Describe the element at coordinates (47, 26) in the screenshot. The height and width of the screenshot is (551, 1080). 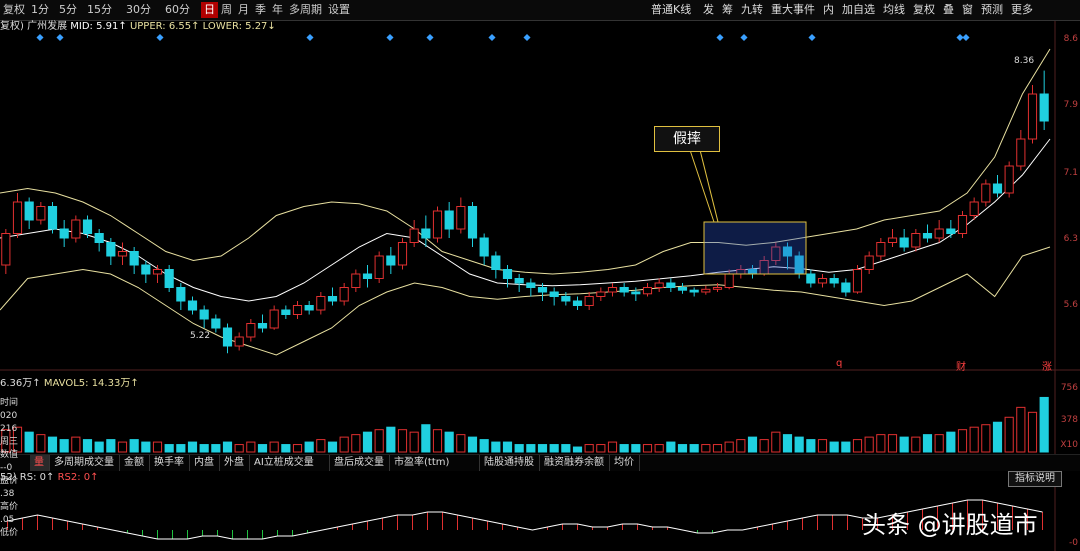
I see `stock-name: 广州发展` at that location.